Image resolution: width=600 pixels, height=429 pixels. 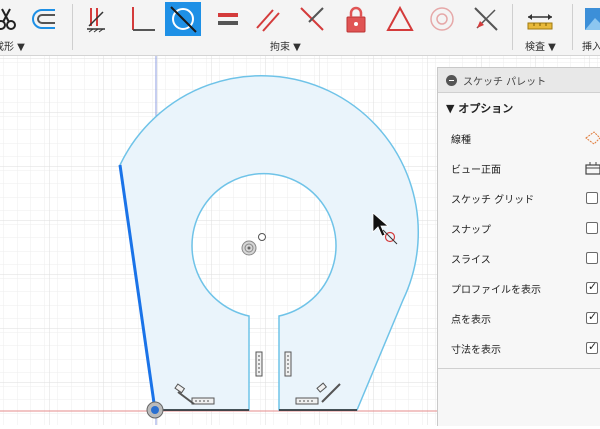 I want to click on insert-tool, so click(x=589, y=19).